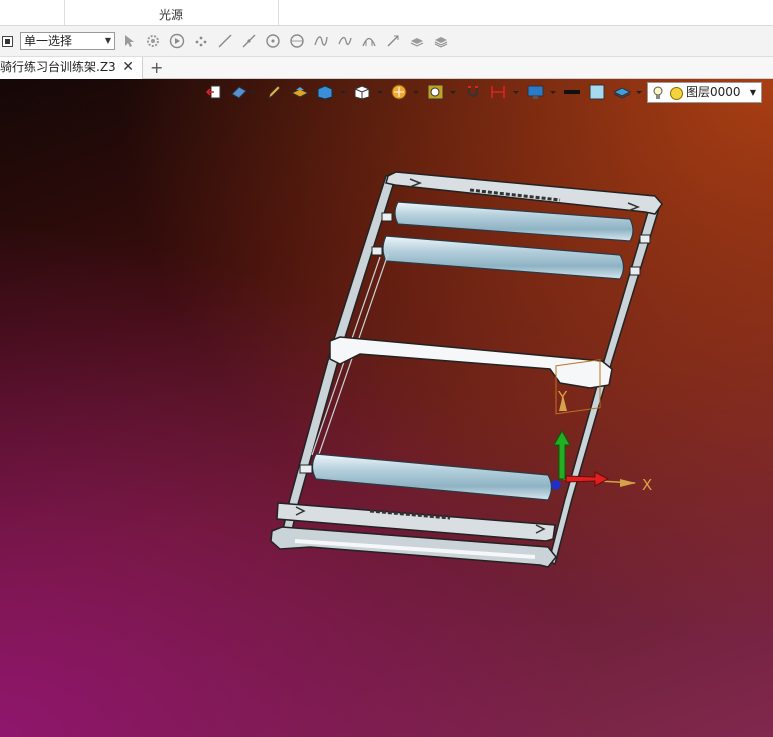 The width and height of the screenshot is (773, 737). Describe the element at coordinates (393, 41) in the screenshot. I see `edge-pick-icon` at that location.